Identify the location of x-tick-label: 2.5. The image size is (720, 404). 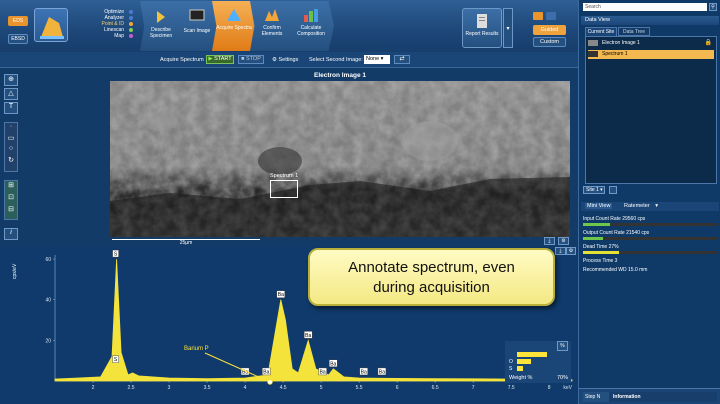
(131, 388).